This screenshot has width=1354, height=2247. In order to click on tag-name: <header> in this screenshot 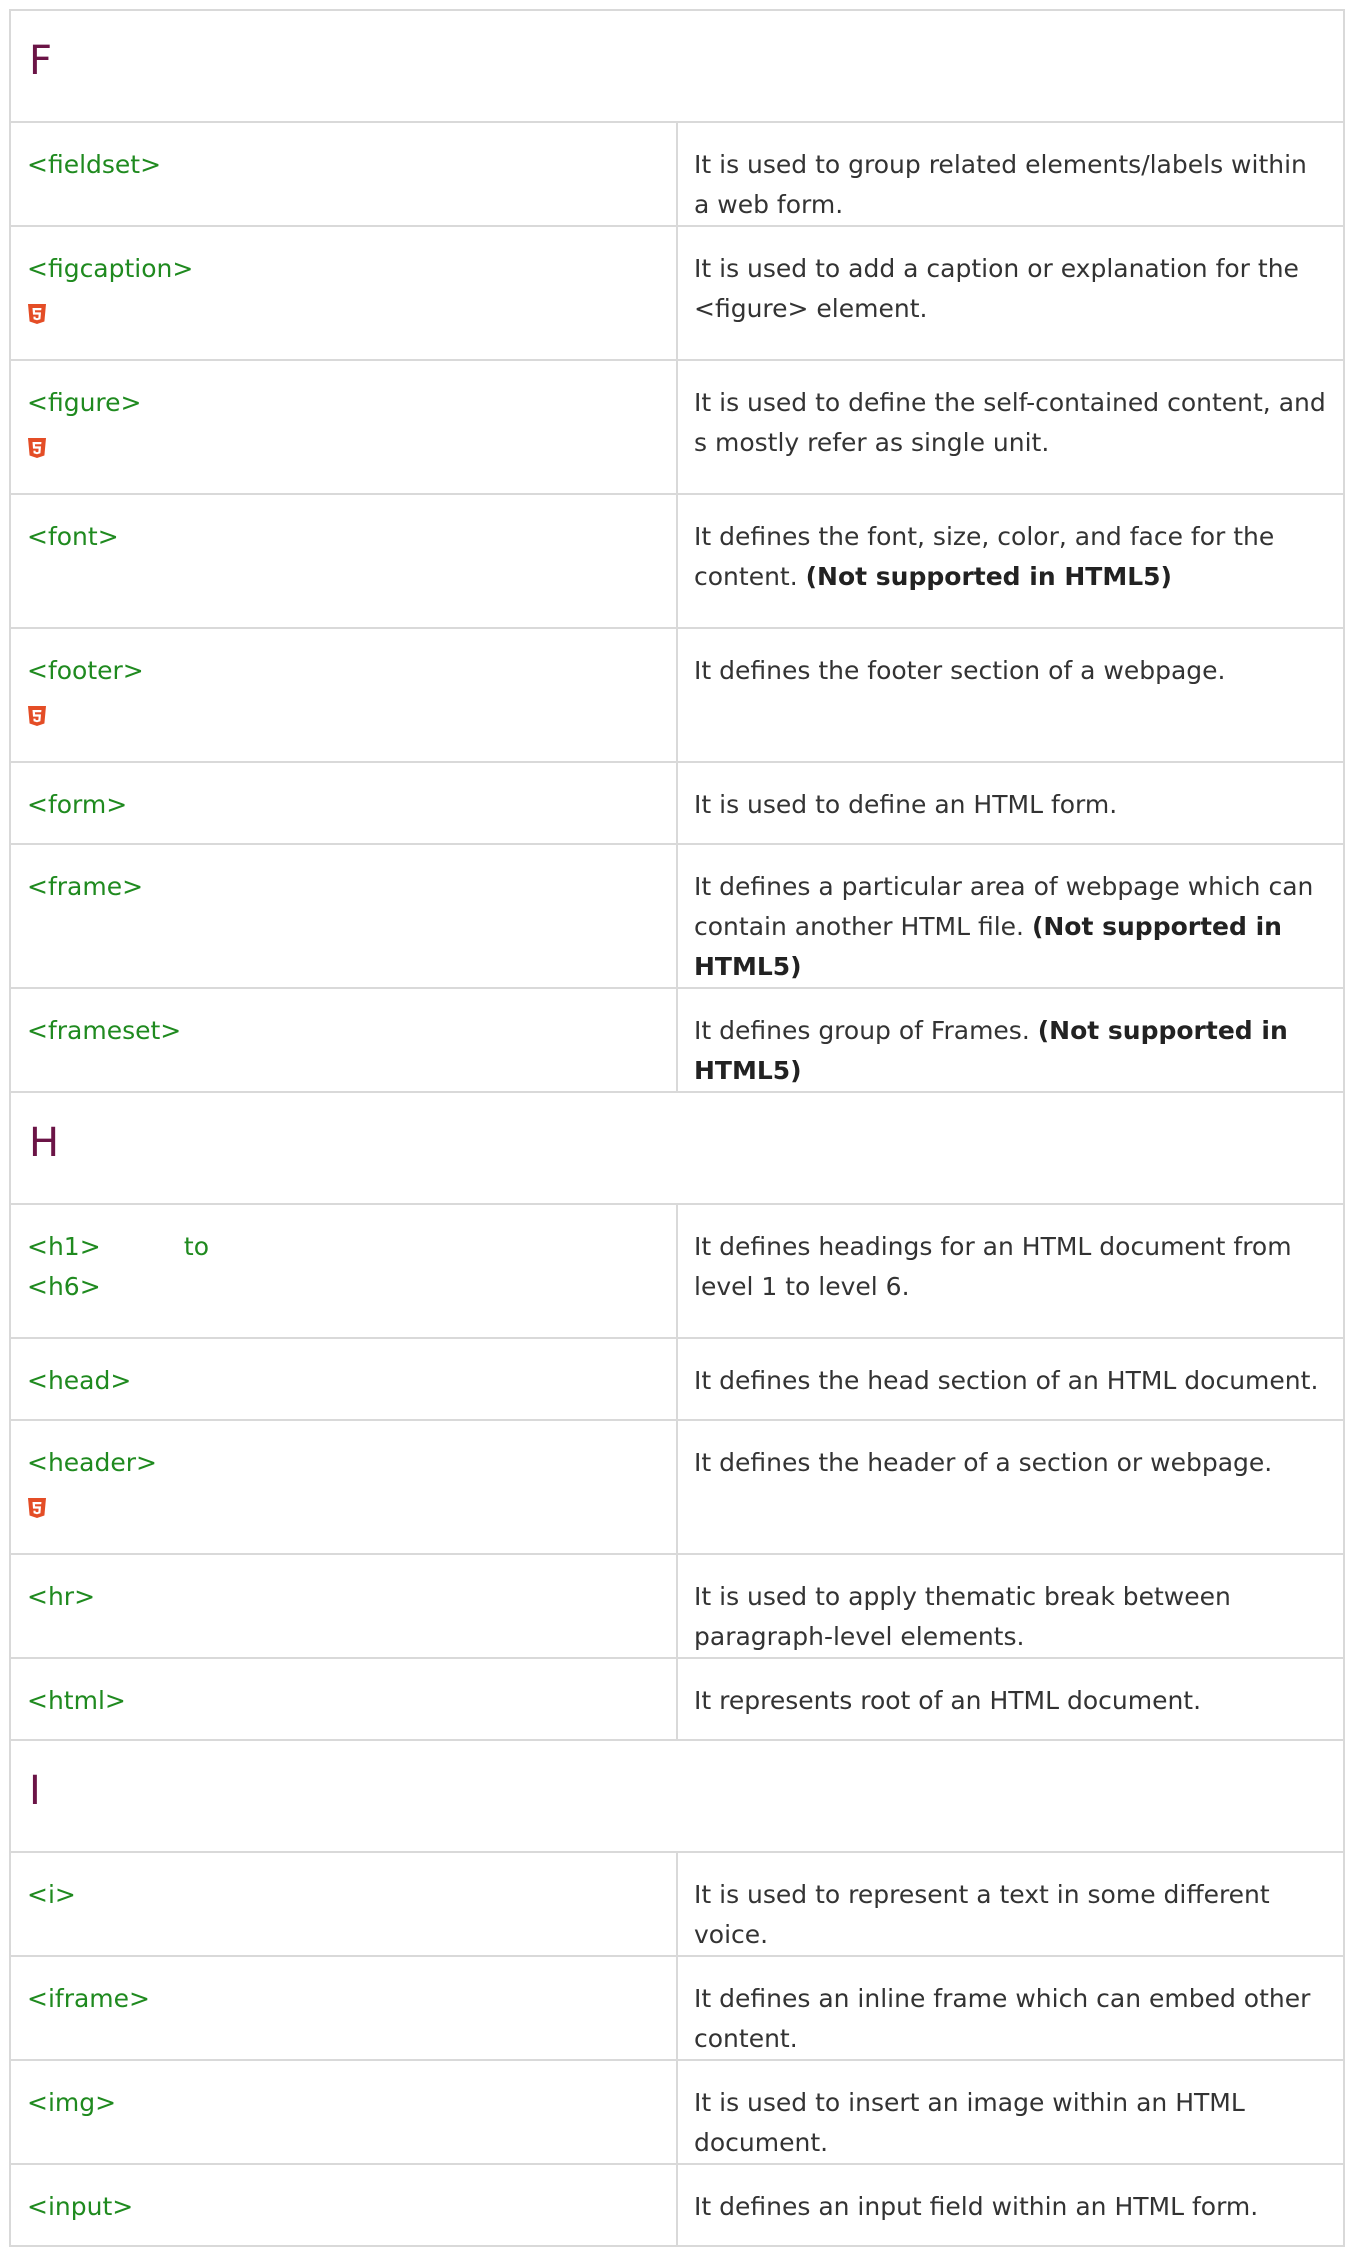, I will do `click(92, 1462)`.